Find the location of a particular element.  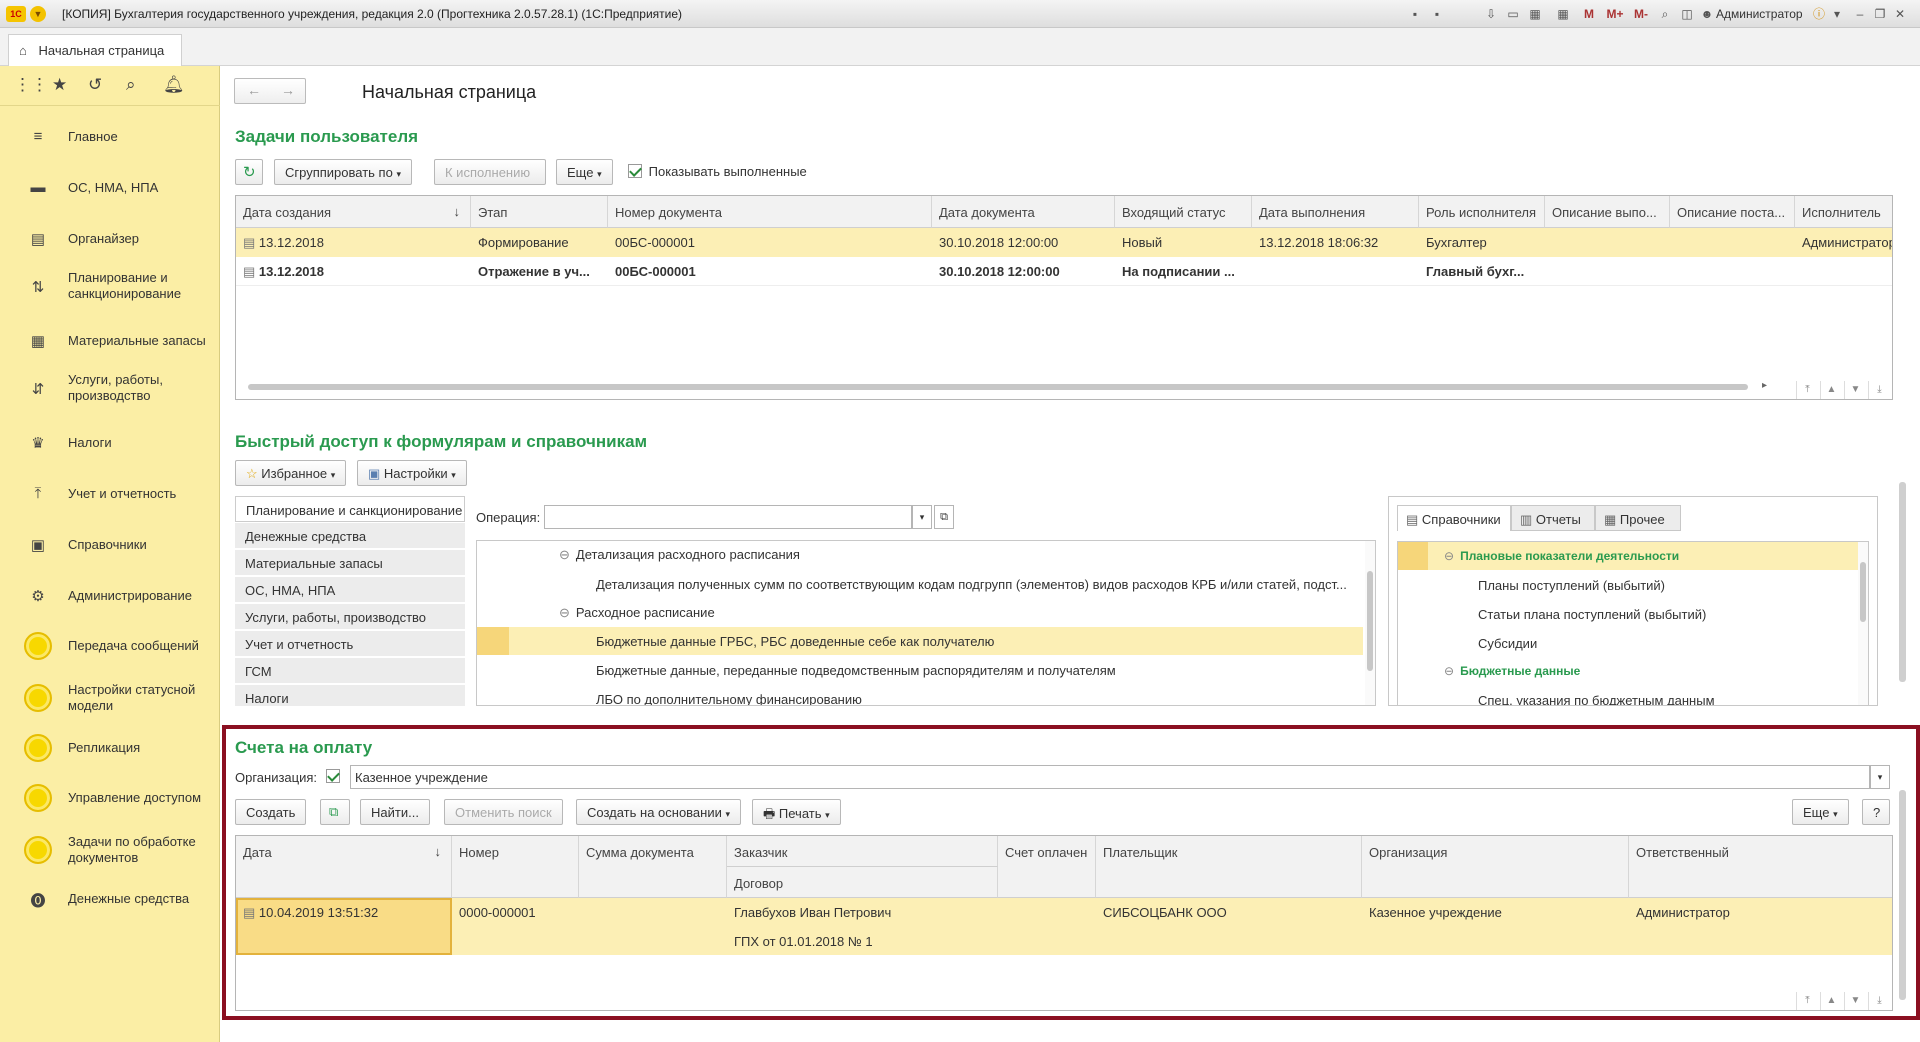

close-icon: ✕ is located at coordinates (1900, 14).